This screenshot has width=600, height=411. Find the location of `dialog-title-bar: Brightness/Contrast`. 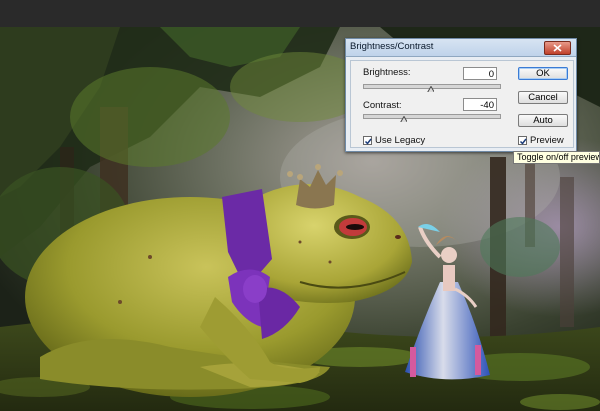

dialog-title-bar: Brightness/Contrast is located at coordinates (461, 48).